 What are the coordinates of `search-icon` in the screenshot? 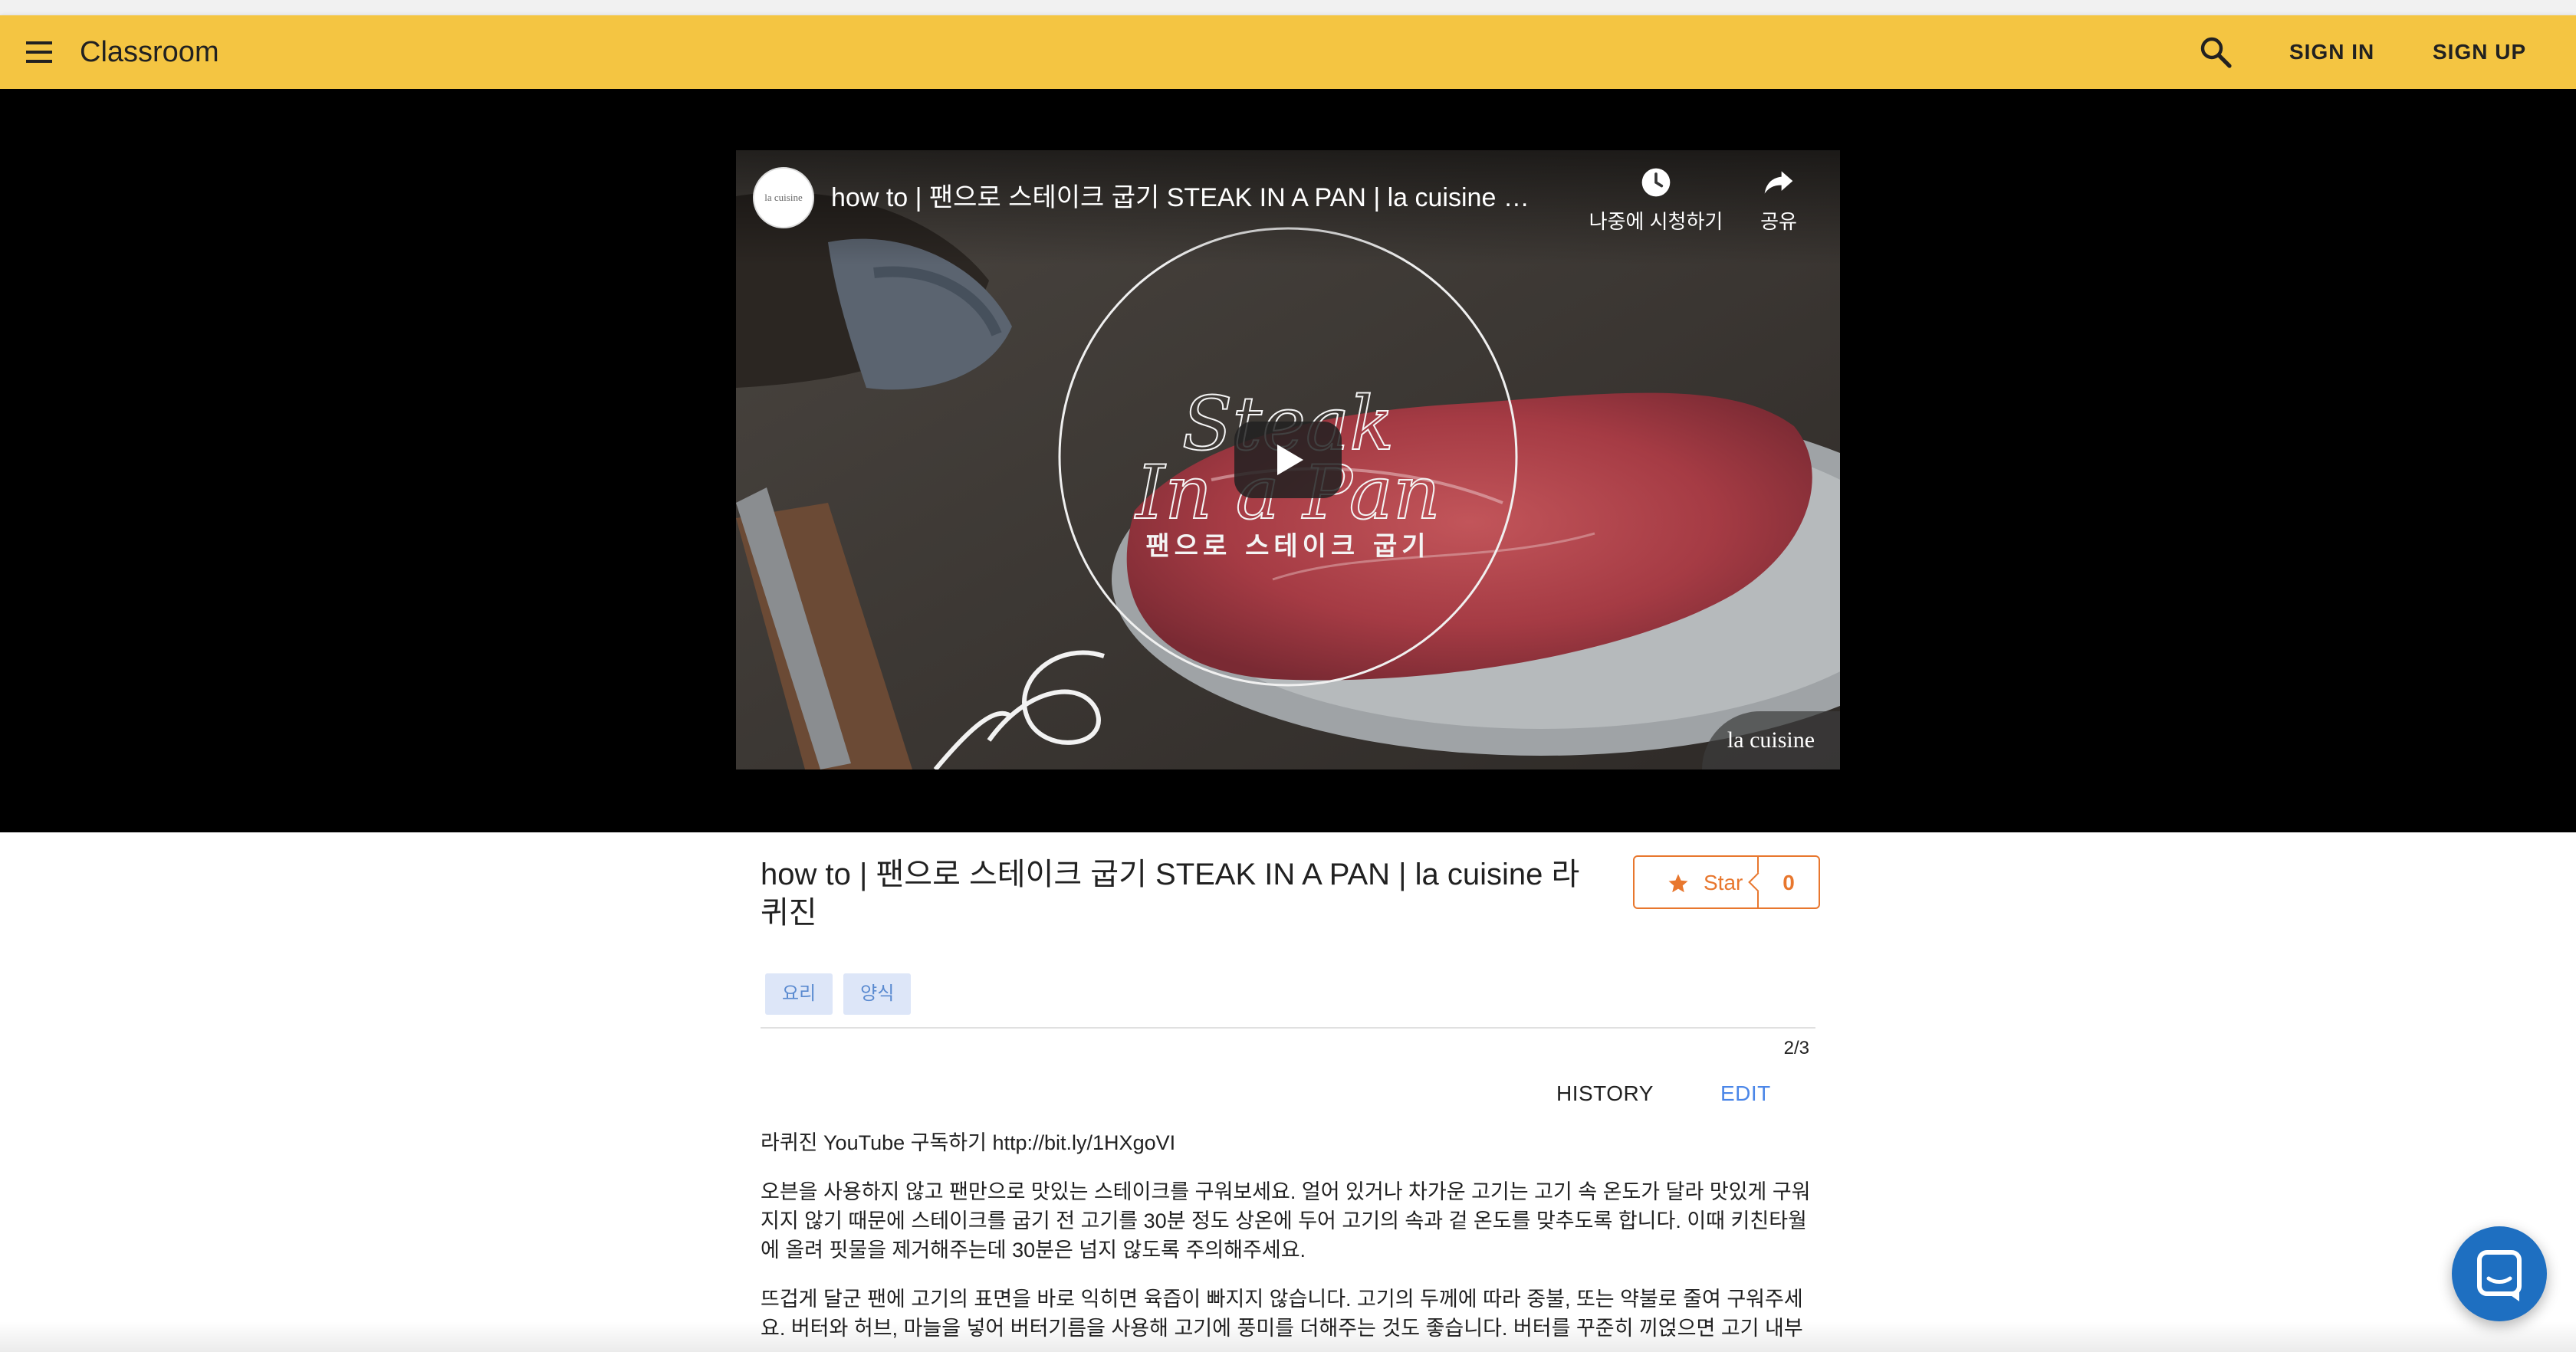 It's located at (2215, 52).